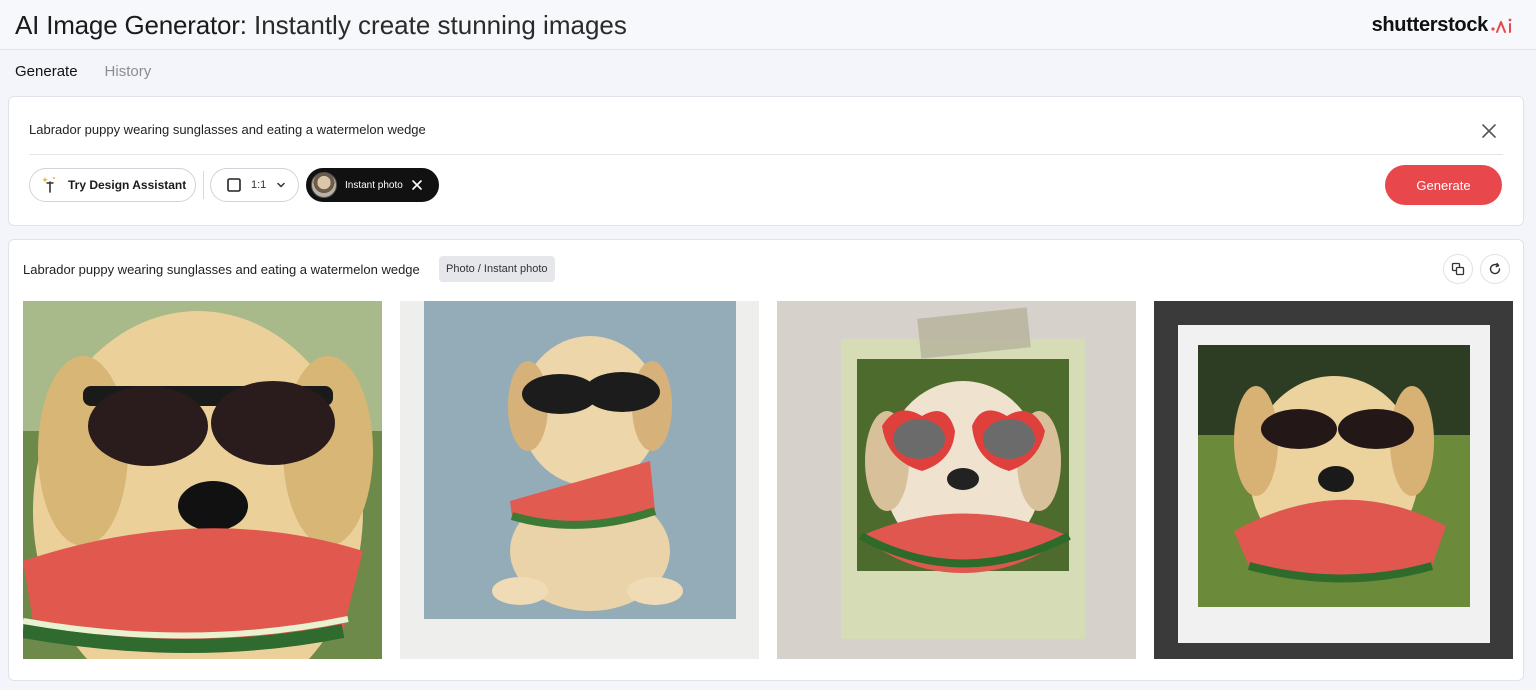 Image resolution: width=1536 pixels, height=690 pixels. What do you see at coordinates (203, 185) in the screenshot?
I see `controls-divider` at bounding box center [203, 185].